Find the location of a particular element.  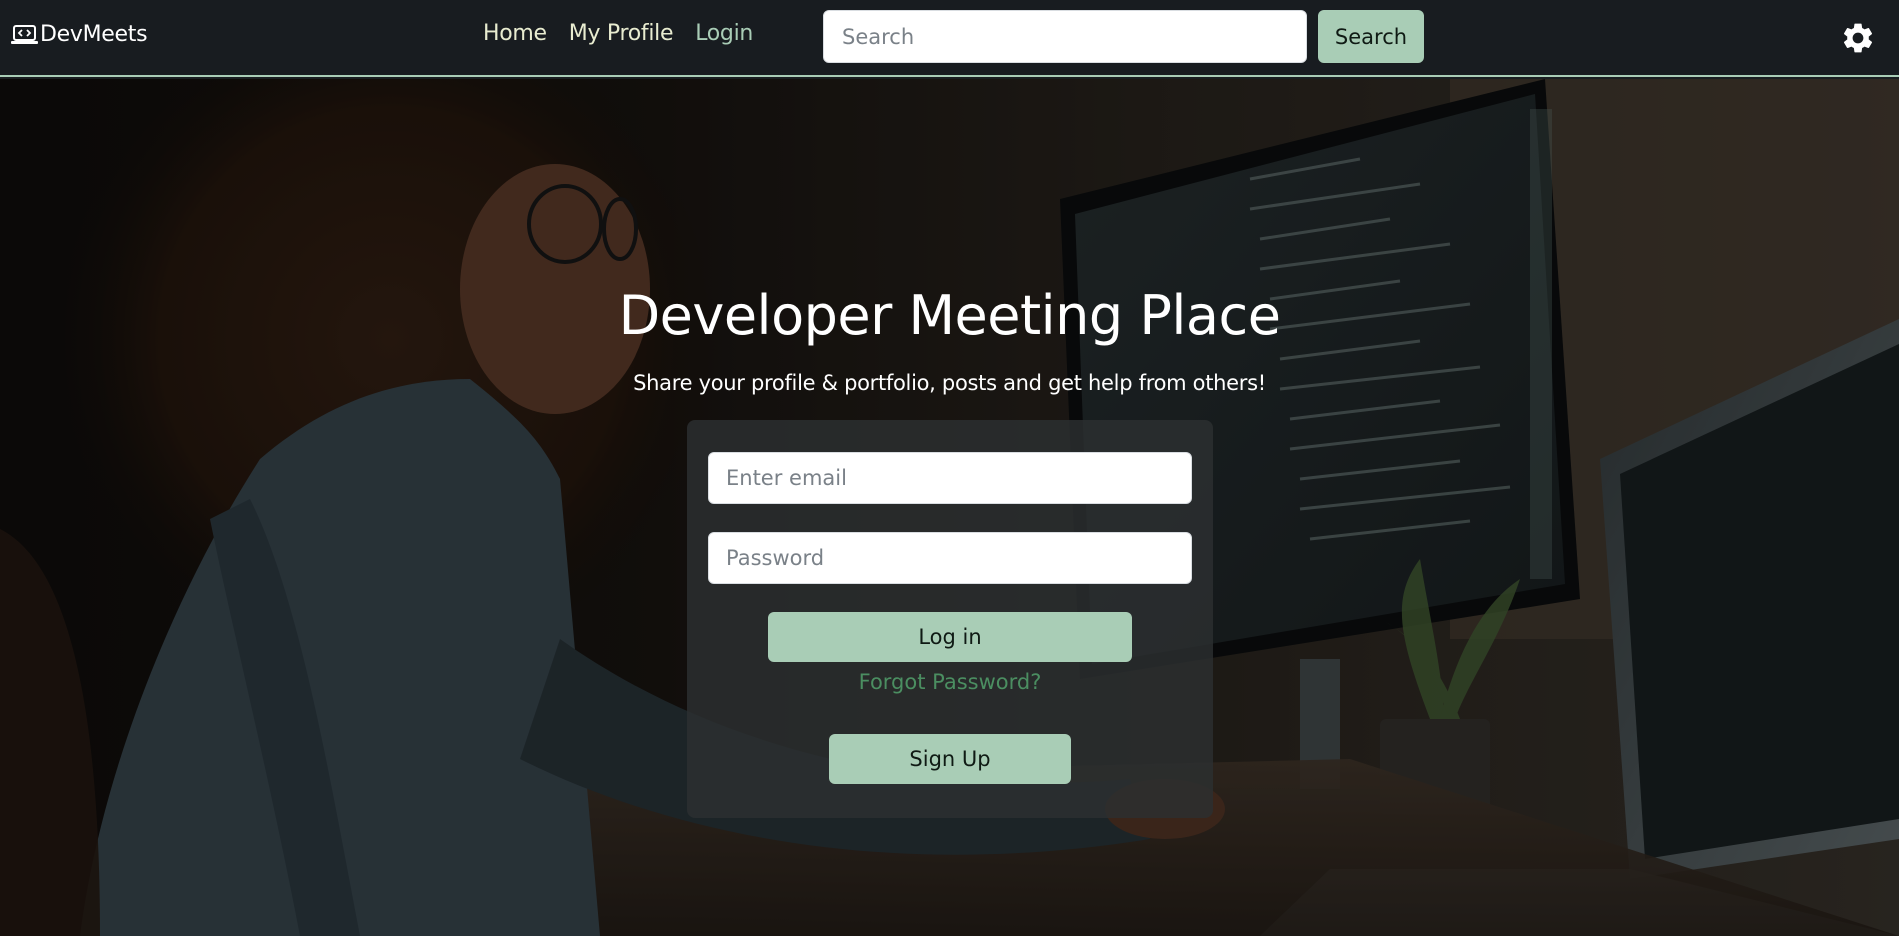

password-field is located at coordinates (950, 558).